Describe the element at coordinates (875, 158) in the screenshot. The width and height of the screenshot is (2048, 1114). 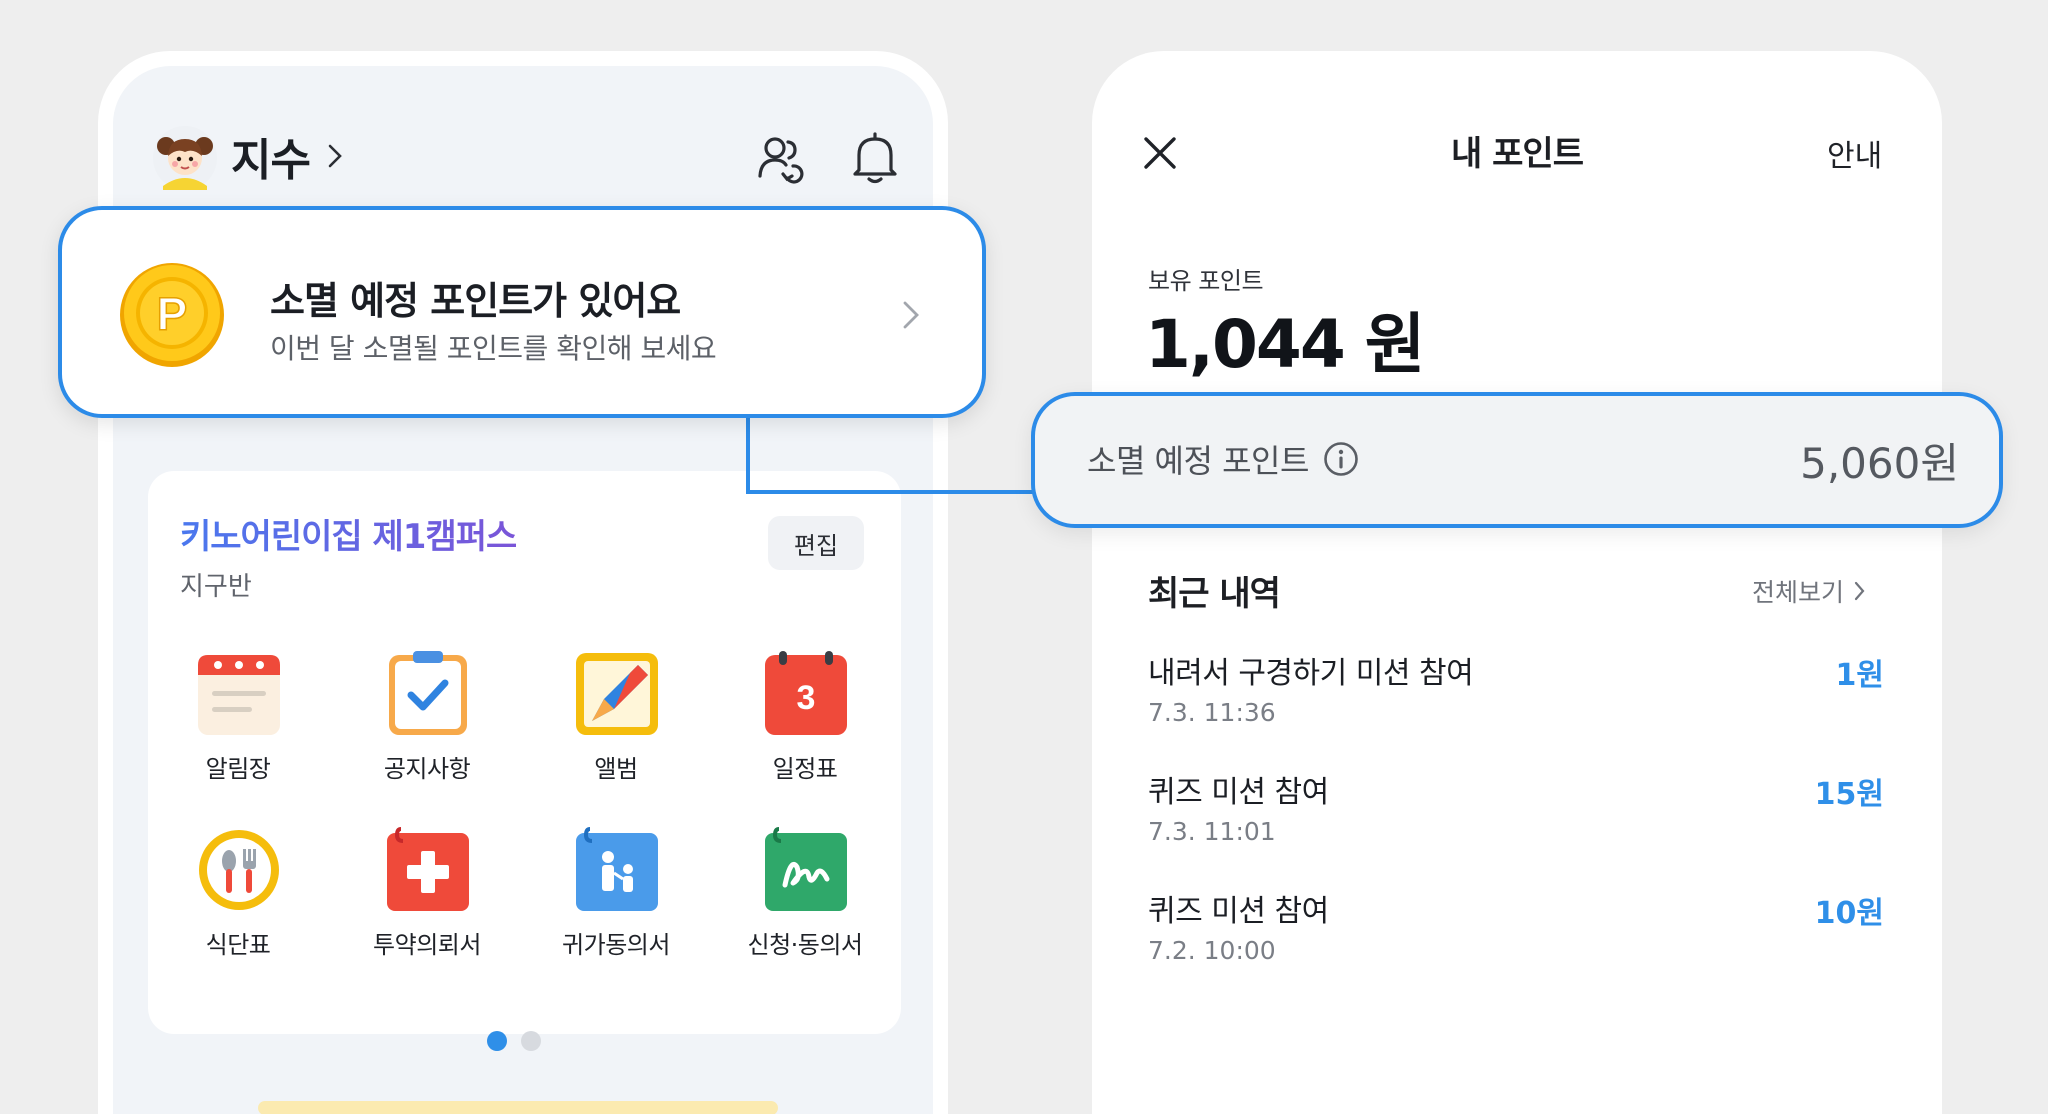
I see `bell-icon` at that location.